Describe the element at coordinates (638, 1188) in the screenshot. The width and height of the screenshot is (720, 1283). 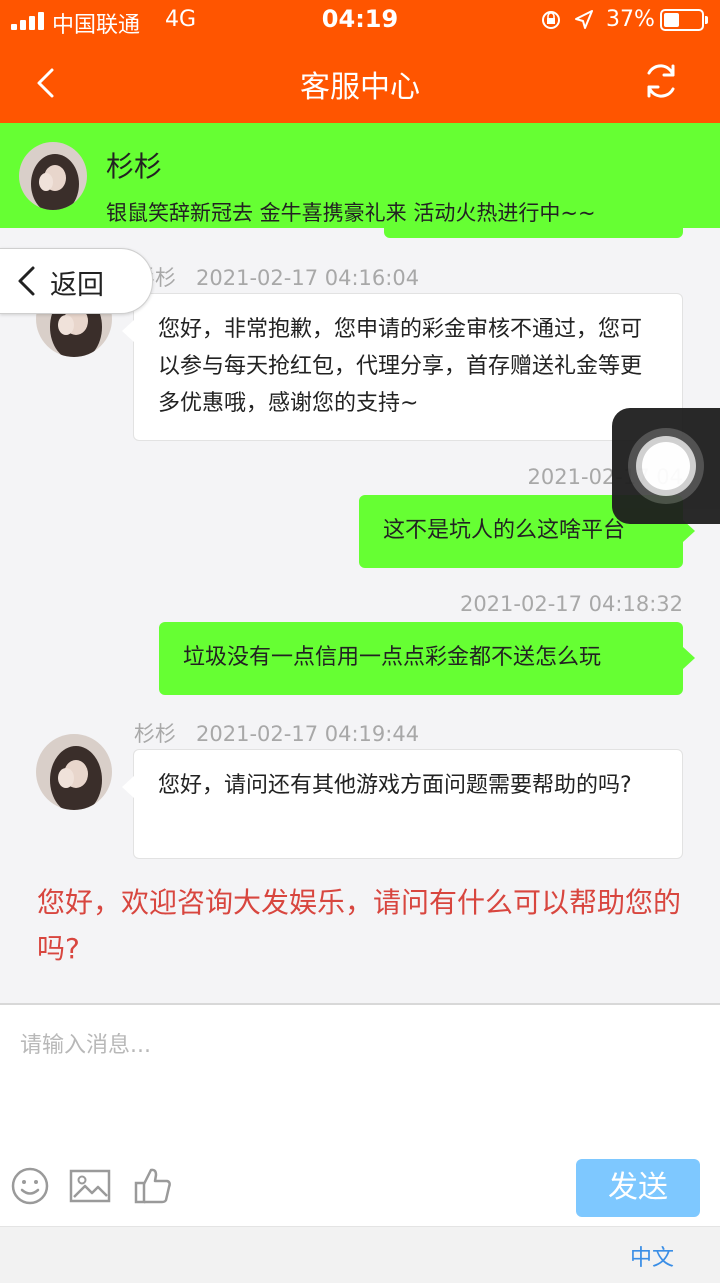
I see `send-button: 发送` at that location.